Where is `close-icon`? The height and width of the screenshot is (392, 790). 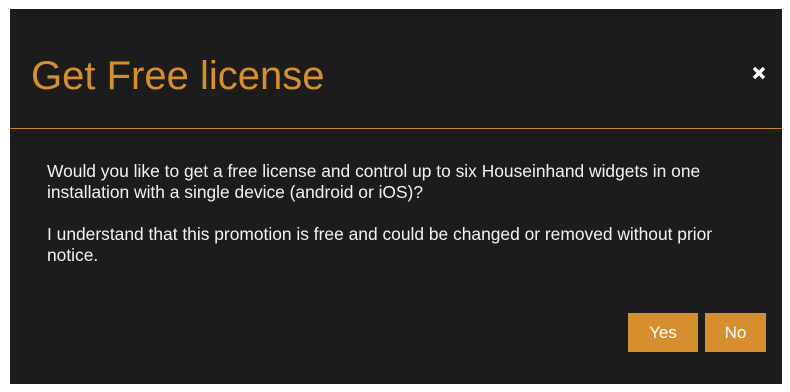 close-icon is located at coordinates (759, 73).